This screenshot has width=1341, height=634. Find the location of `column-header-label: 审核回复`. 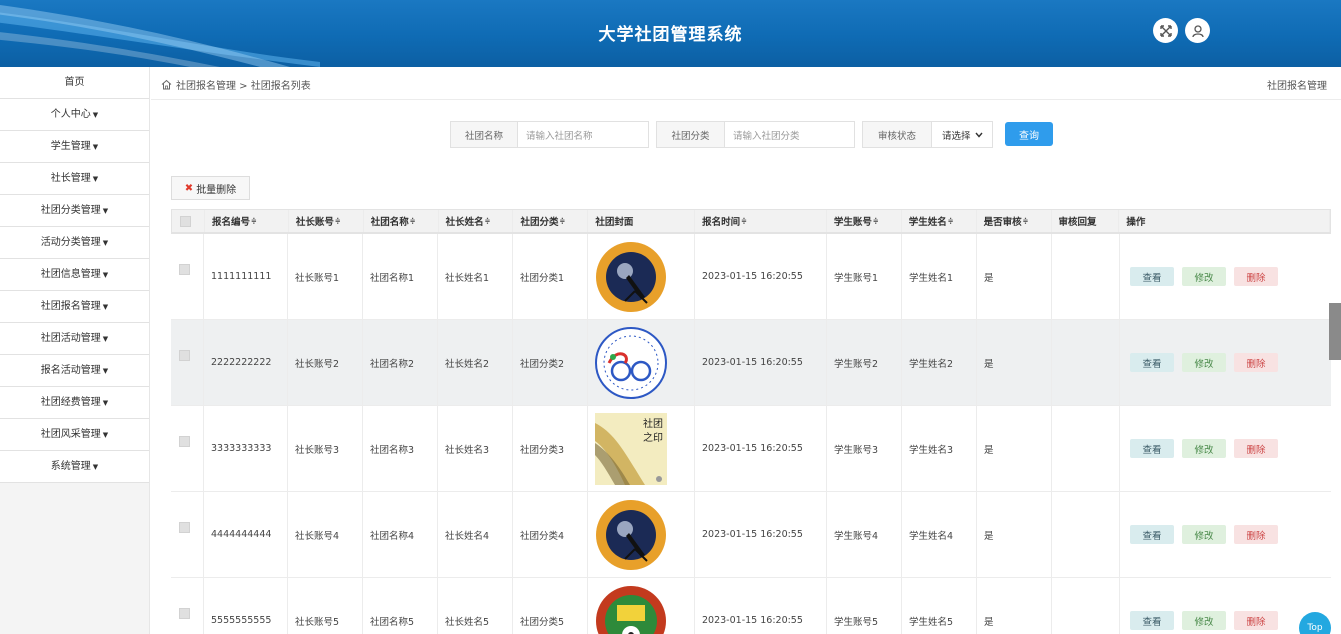

column-header-label: 审核回复 is located at coordinates (1077, 222).